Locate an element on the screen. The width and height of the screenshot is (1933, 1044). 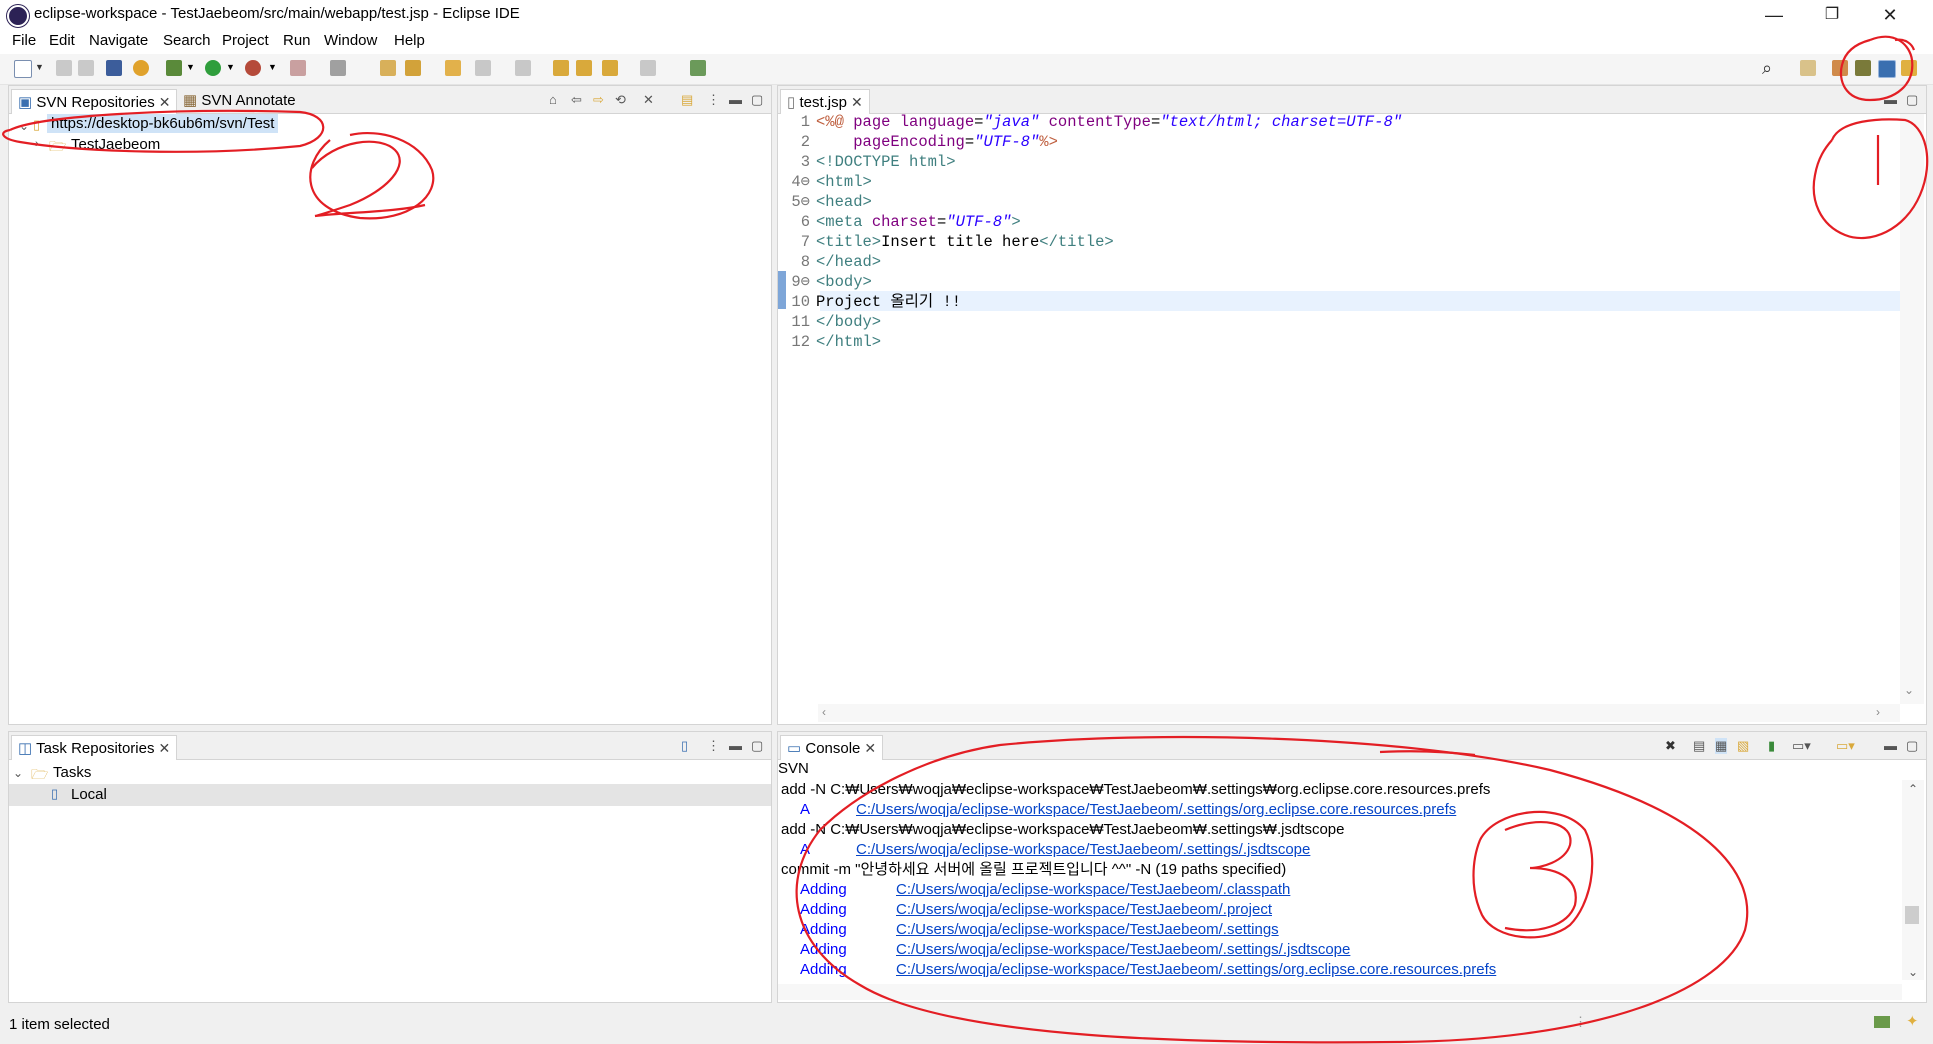
annotation-circle-toolbar is located at coordinates (1876, 68).